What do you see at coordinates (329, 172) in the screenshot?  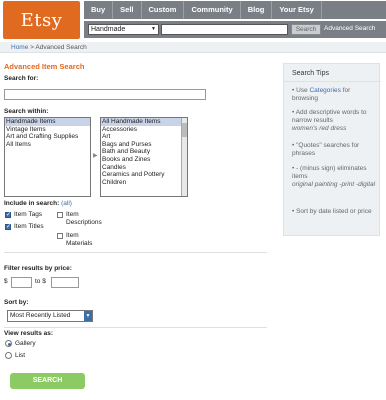 I see `tip-text: • - (minus sign) eliminates items` at bounding box center [329, 172].